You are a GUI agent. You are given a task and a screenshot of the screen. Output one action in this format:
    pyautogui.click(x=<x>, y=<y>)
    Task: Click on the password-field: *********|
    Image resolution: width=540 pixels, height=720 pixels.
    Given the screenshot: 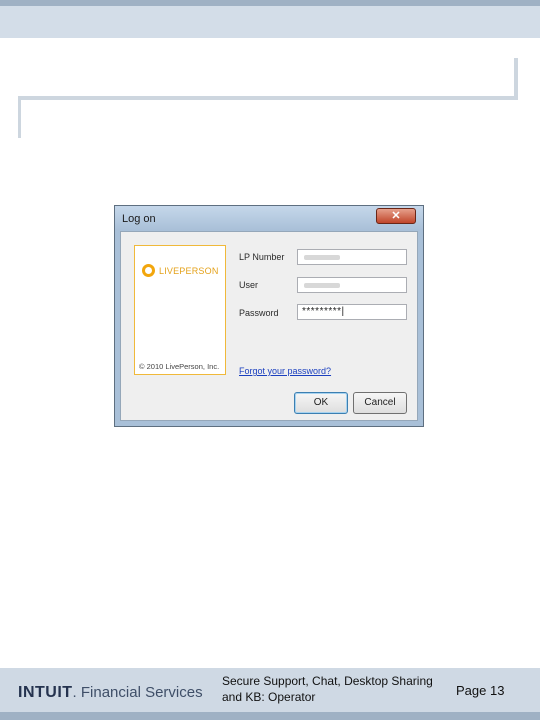 What is the action you would take?
    pyautogui.click(x=352, y=312)
    